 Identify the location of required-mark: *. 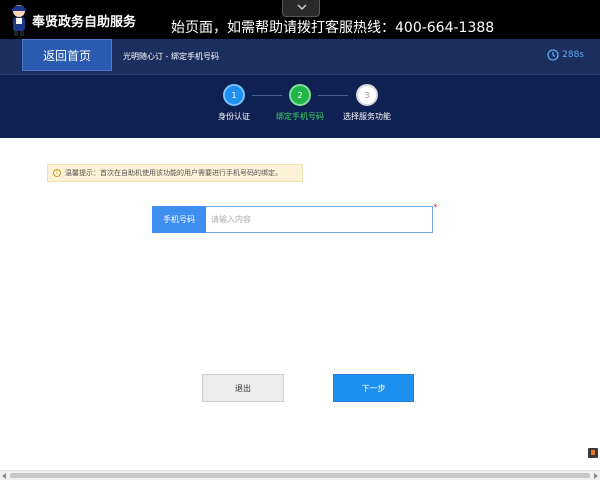
(435, 208).